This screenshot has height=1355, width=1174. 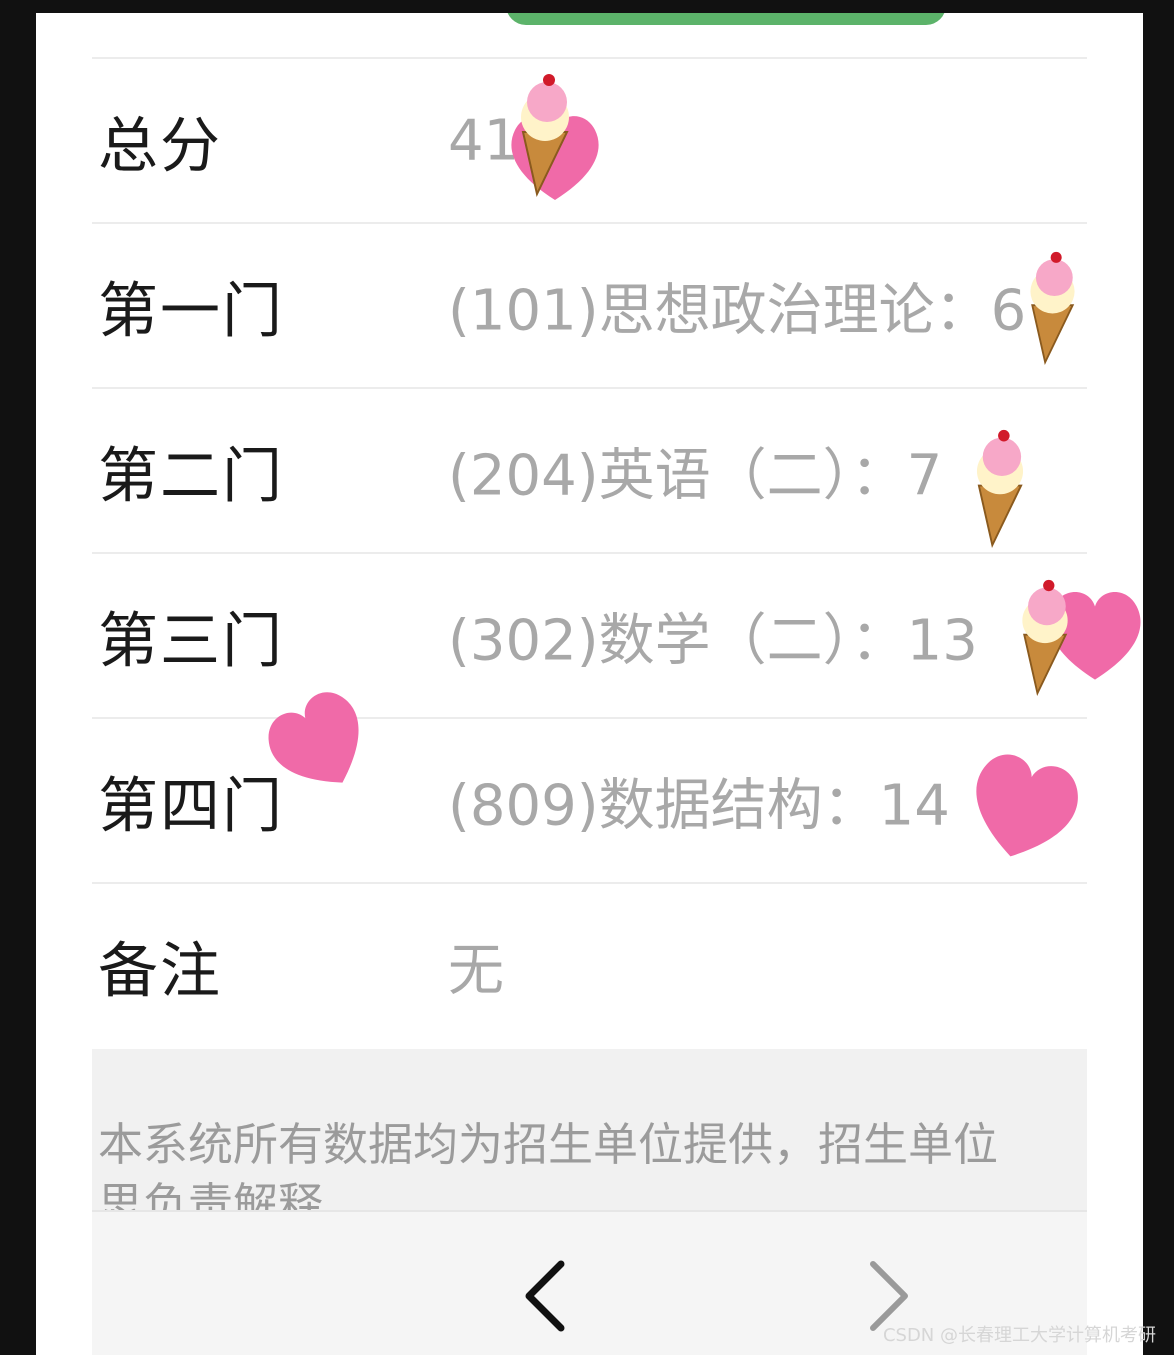 What do you see at coordinates (476, 970) in the screenshot?
I see `row-value: 无` at bounding box center [476, 970].